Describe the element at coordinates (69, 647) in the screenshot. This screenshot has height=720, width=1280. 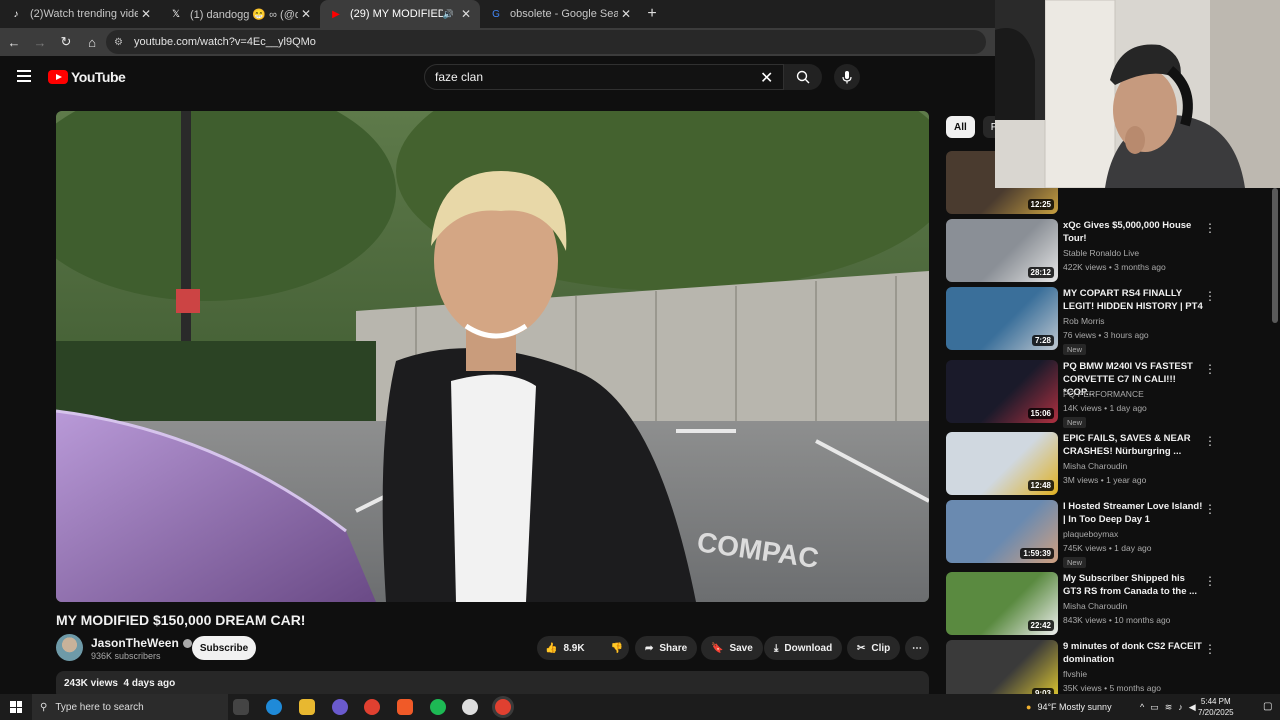
I see `channel-avatar` at that location.